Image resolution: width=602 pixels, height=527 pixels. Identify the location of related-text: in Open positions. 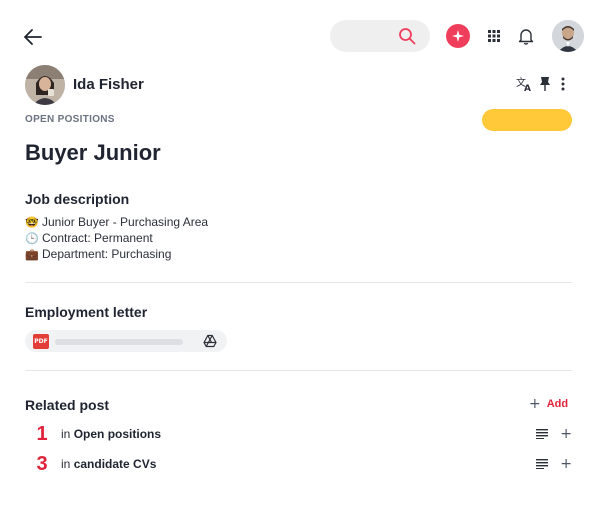
(111, 434).